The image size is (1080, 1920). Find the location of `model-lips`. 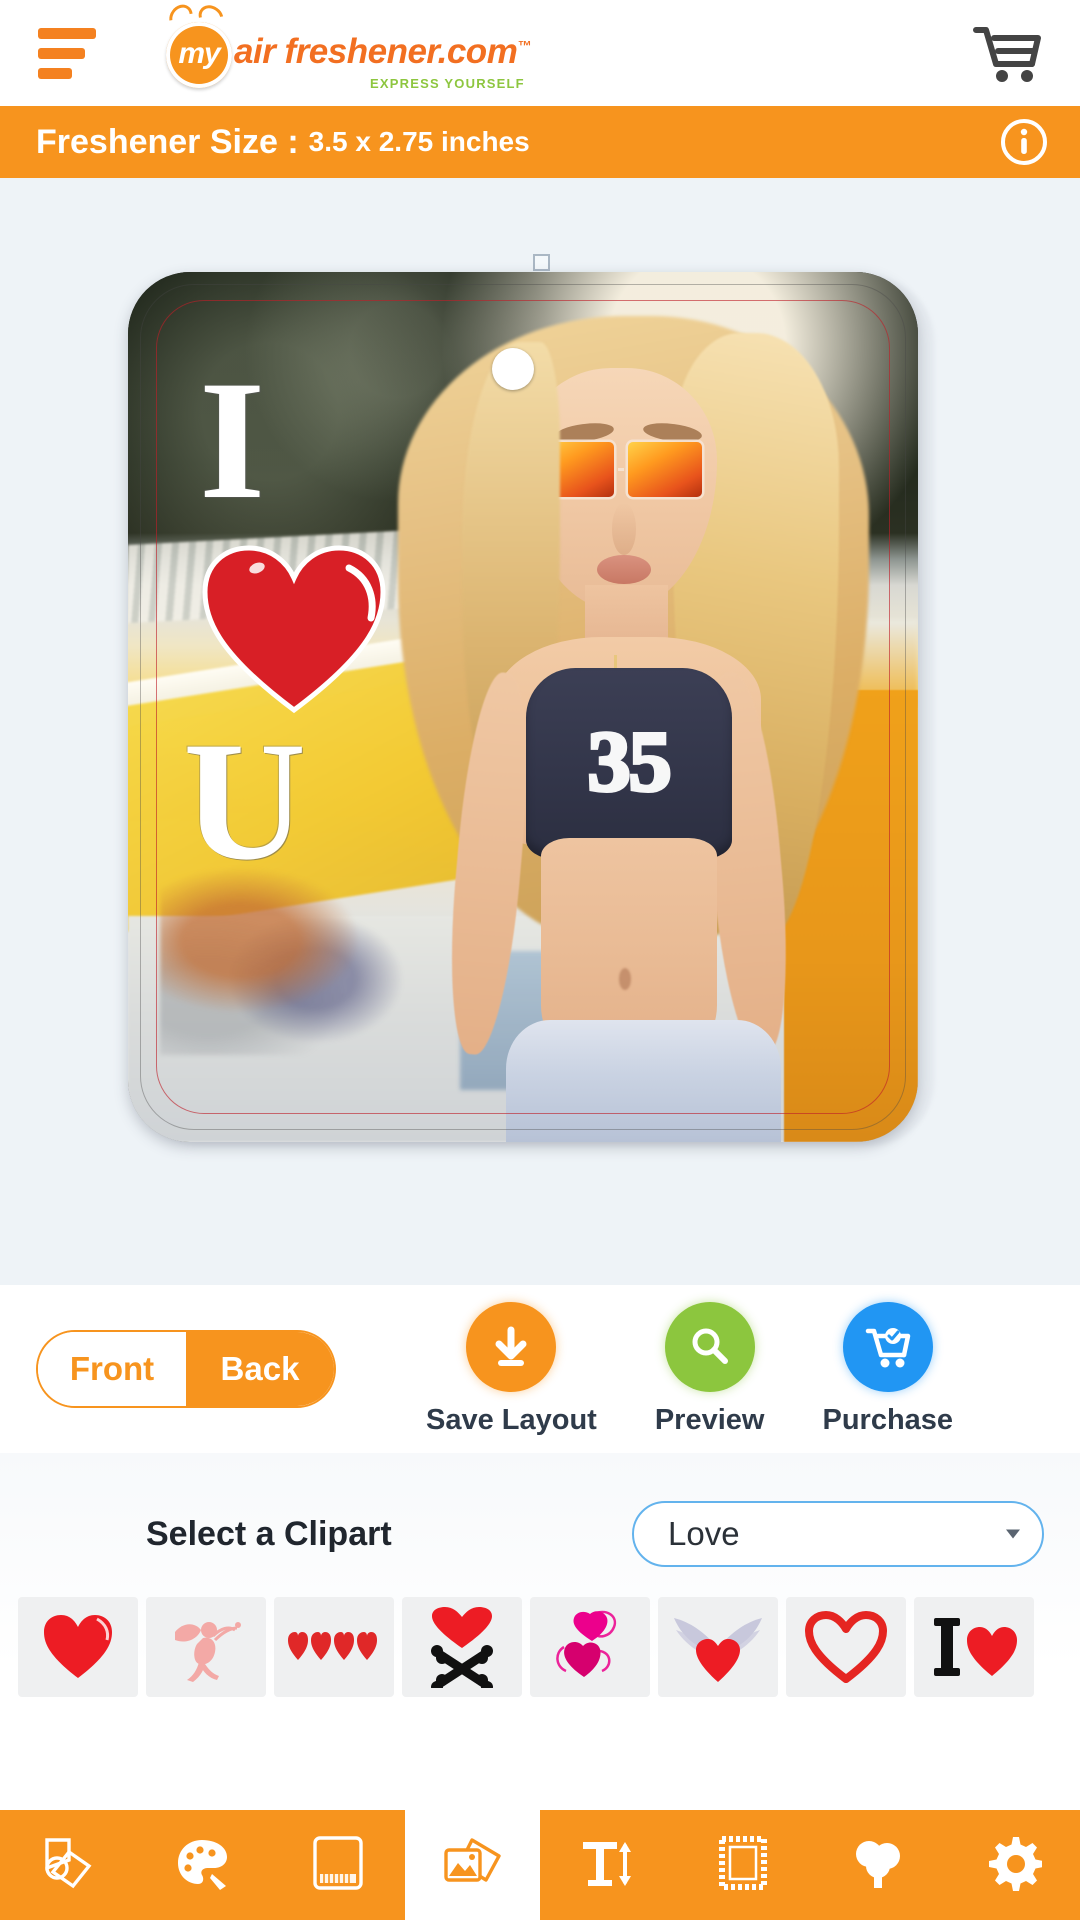

model-lips is located at coordinates (623, 569).